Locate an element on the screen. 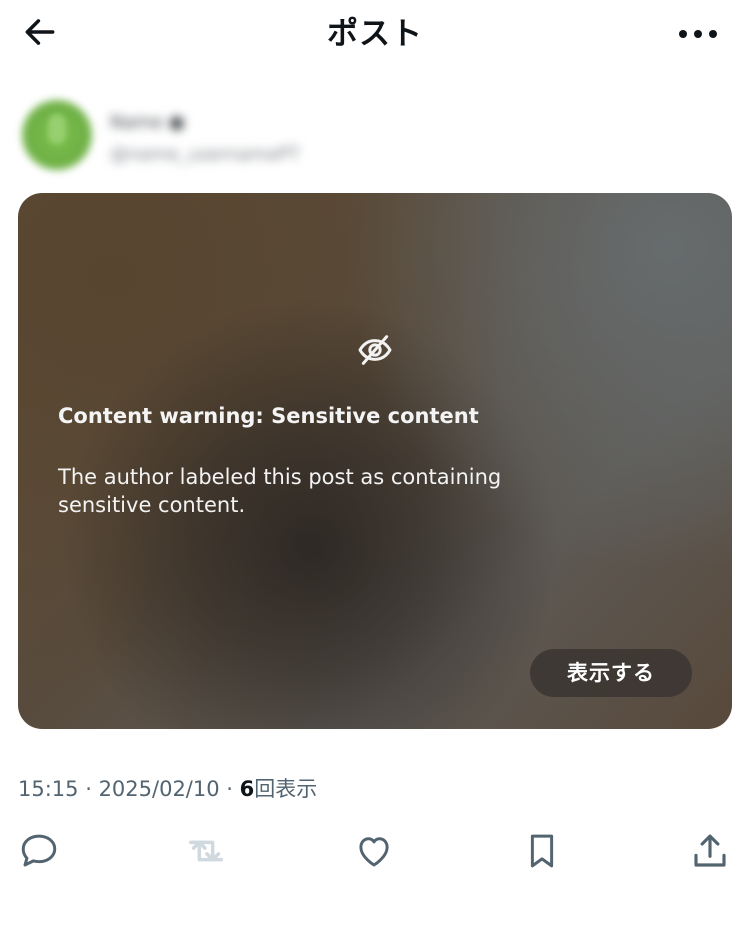 The image size is (750, 933). media-blur-detail is located at coordinates (288, 570).